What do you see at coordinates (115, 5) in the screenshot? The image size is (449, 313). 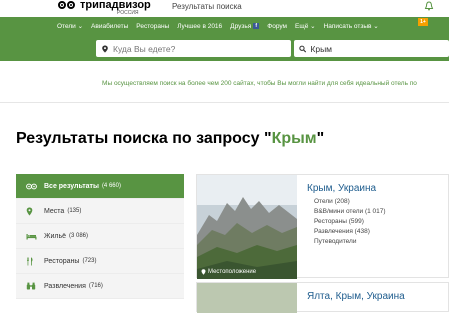 I see `logo-text: трипадвизор` at bounding box center [115, 5].